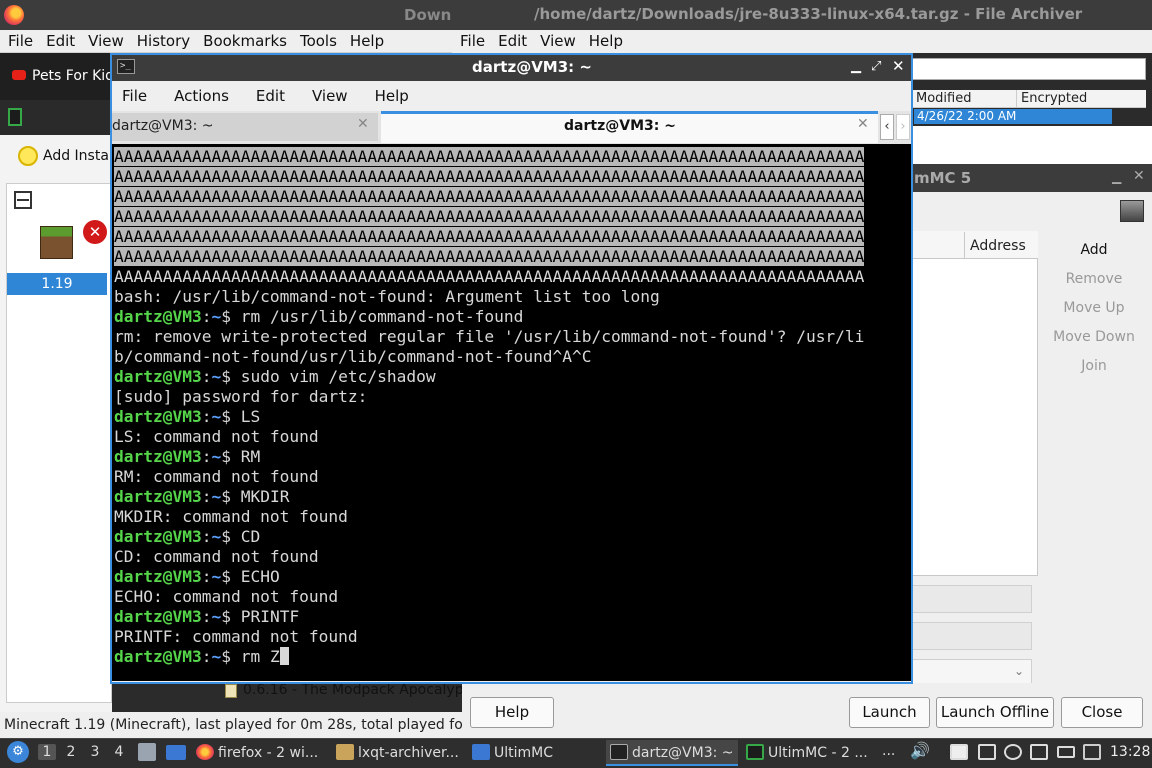 Image resolution: width=1152 pixels, height=768 pixels. What do you see at coordinates (1039, 752) in the screenshot?
I see `network-icon` at bounding box center [1039, 752].